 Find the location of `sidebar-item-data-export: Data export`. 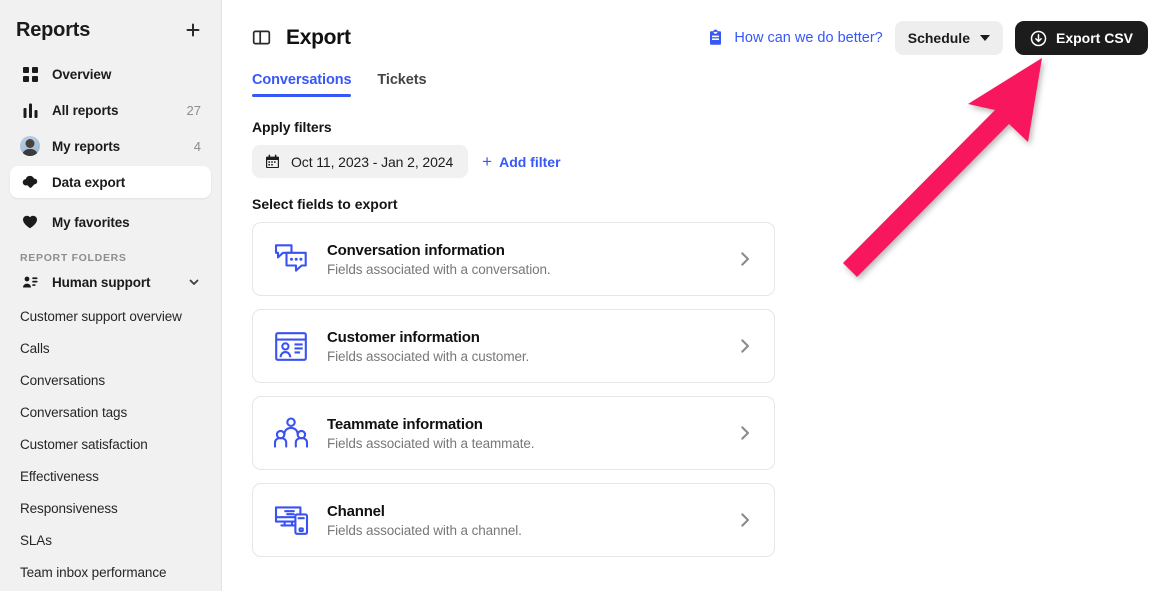

sidebar-item-data-export: Data export is located at coordinates (110, 182).